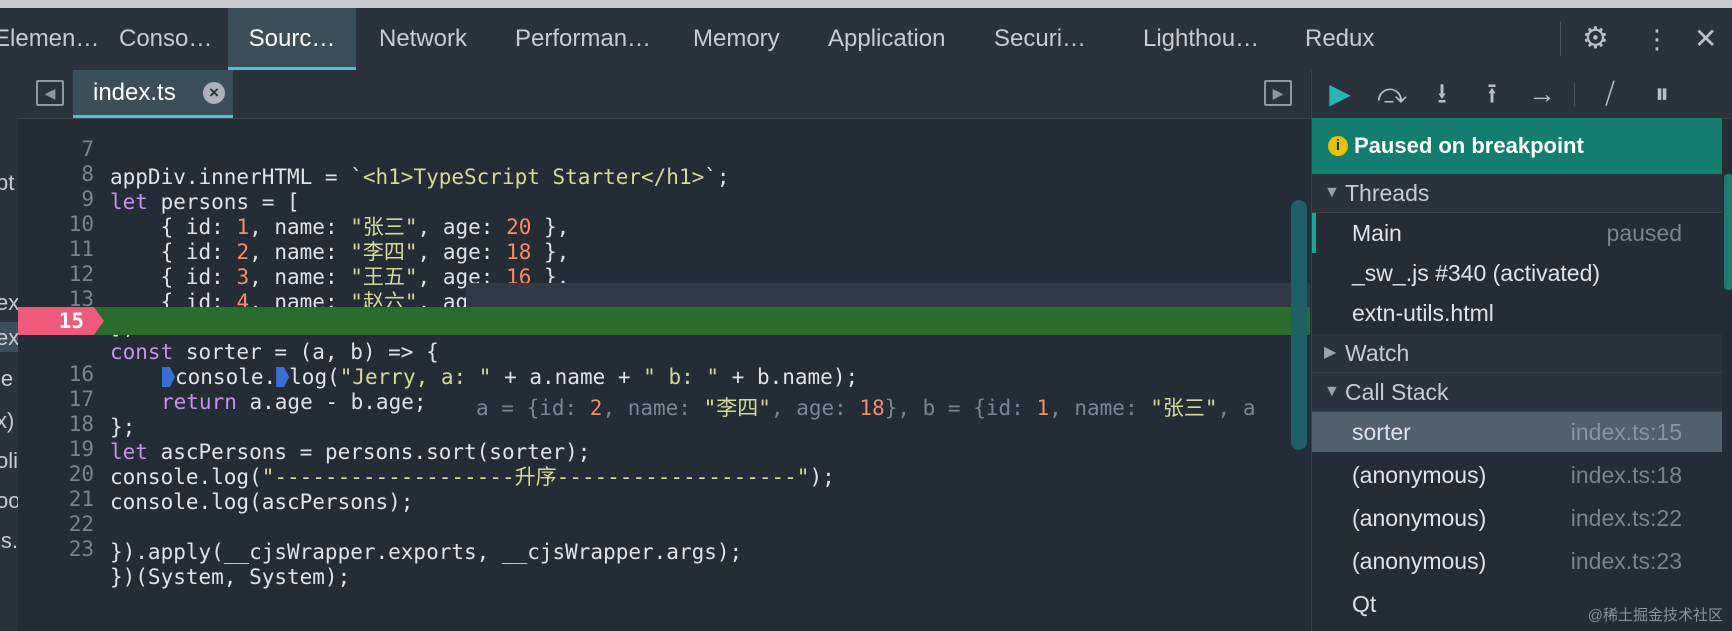 The image size is (1732, 631). I want to click on call-frame-row: (anonymous) index.ts:18, so click(1517, 475).